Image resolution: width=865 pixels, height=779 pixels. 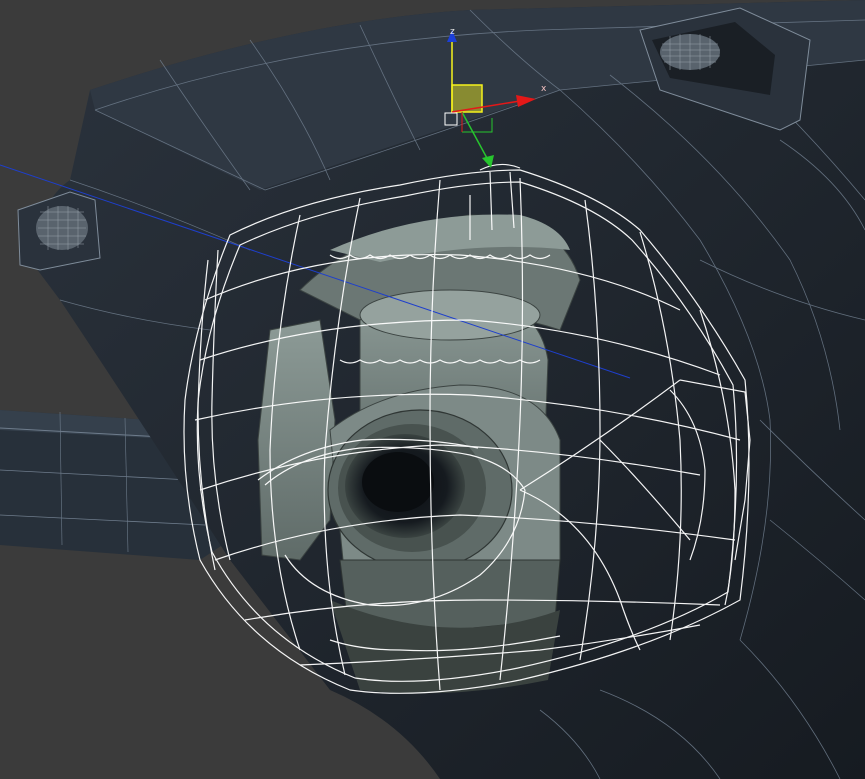 I want to click on gizmo-z-label: z, so click(x=452, y=32).